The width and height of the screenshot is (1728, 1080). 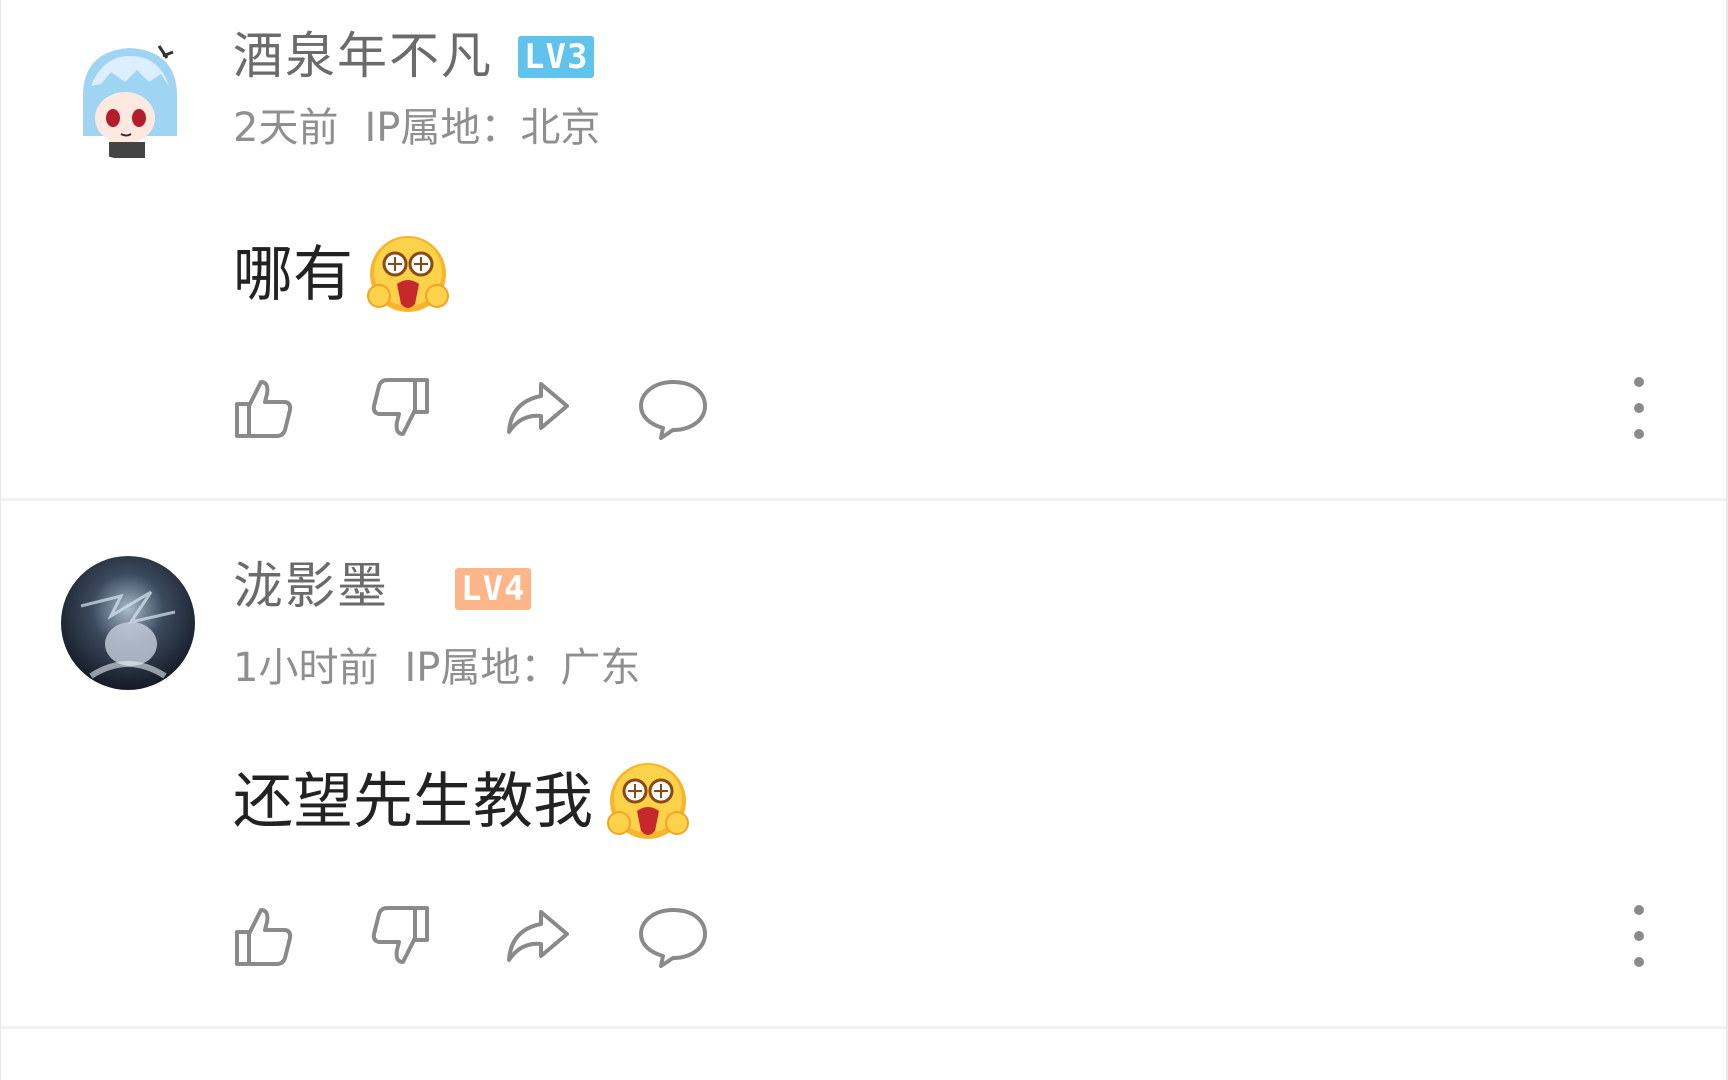 I want to click on comment-meta: 2天前 IP属地：北京, so click(x=429, y=128).